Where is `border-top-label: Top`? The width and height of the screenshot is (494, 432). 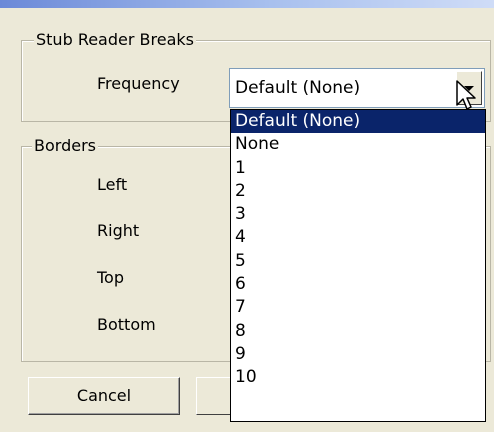
border-top-label: Top is located at coordinates (110, 277).